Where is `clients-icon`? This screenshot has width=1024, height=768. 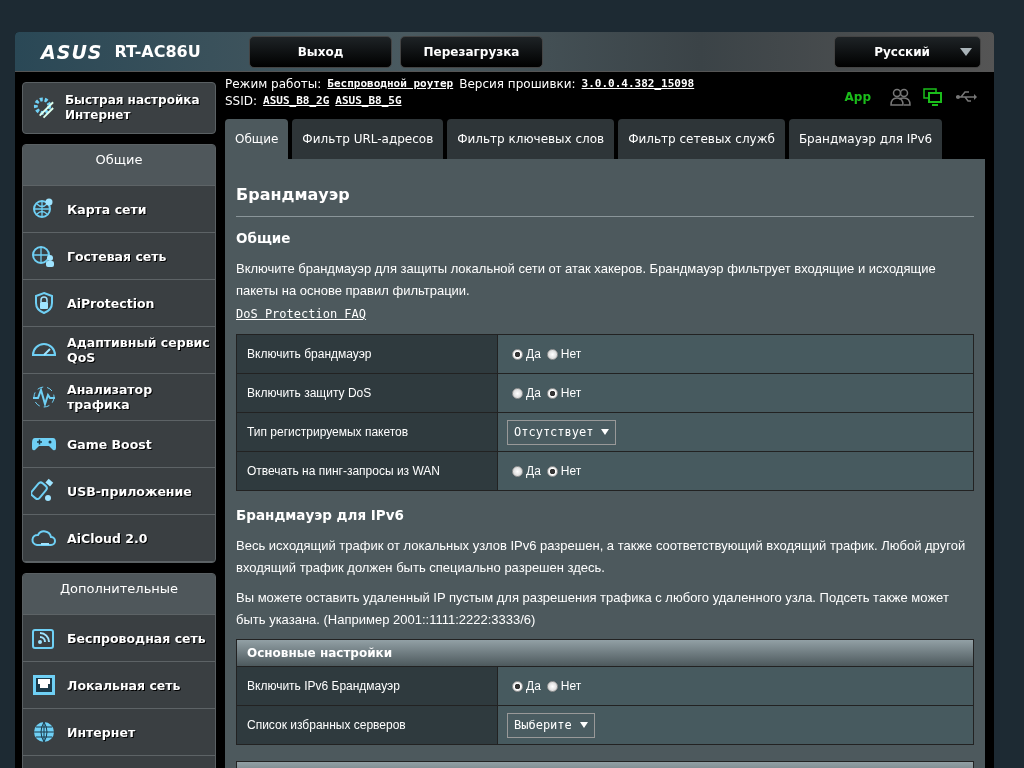
clients-icon is located at coordinates (900, 97).